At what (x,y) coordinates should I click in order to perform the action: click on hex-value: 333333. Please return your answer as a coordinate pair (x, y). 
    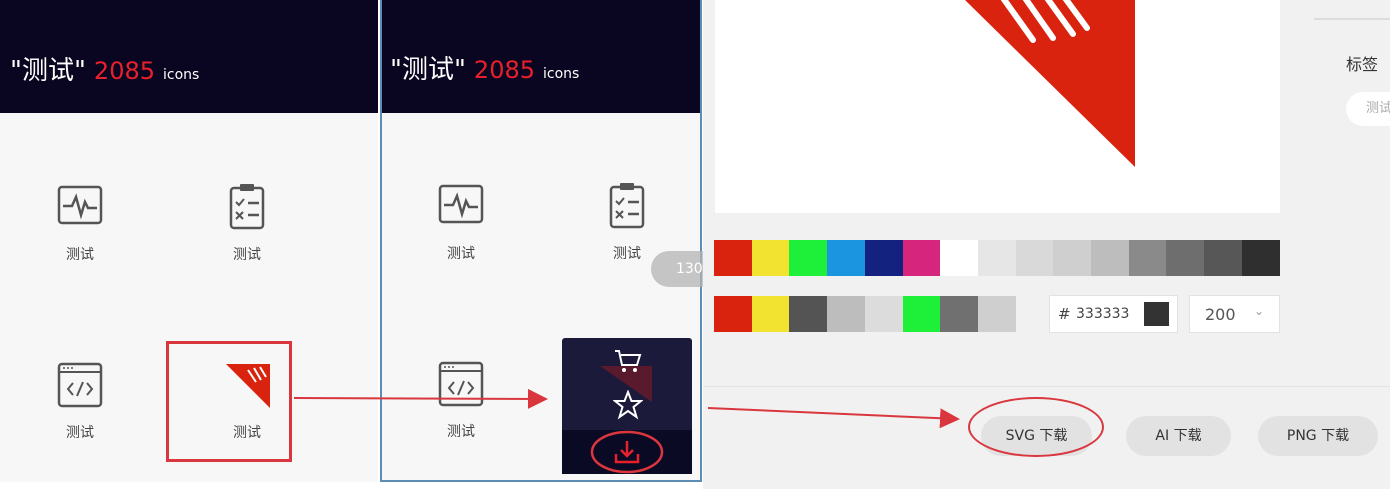
    Looking at the image, I should click on (1103, 314).